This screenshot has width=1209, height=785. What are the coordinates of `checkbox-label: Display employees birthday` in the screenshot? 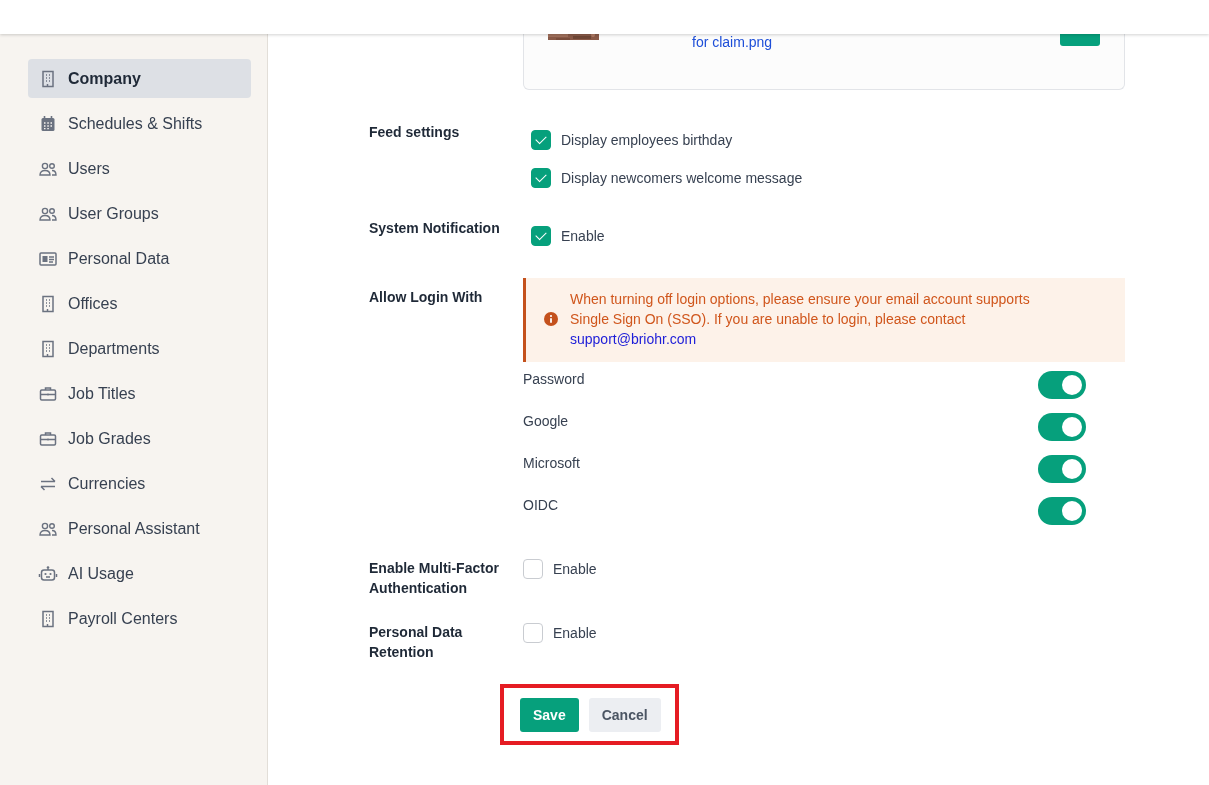 It's located at (647, 140).